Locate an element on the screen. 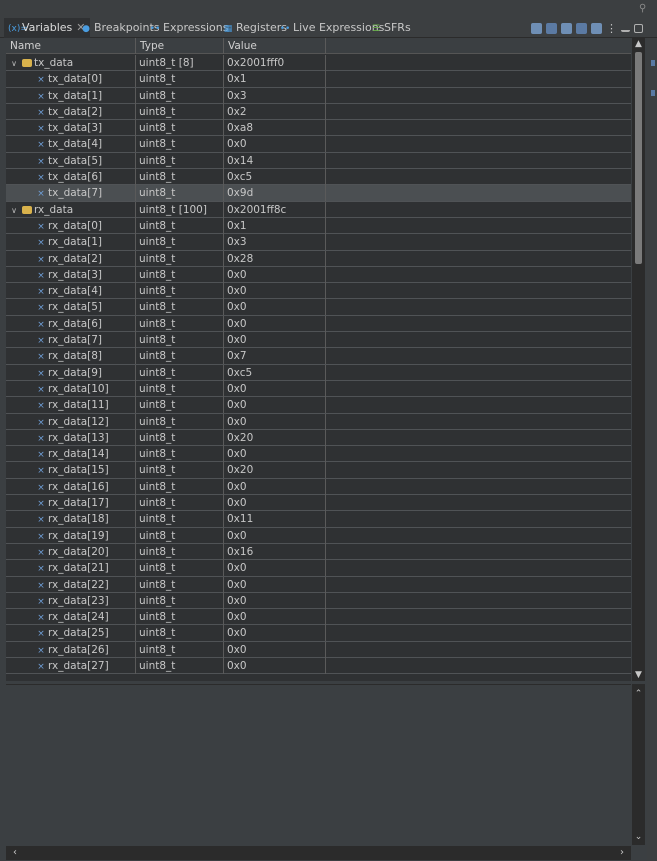 The height and width of the screenshot is (861, 657). table-row: × rx_data[8] uint8_t 0x7 is located at coordinates (318, 356).